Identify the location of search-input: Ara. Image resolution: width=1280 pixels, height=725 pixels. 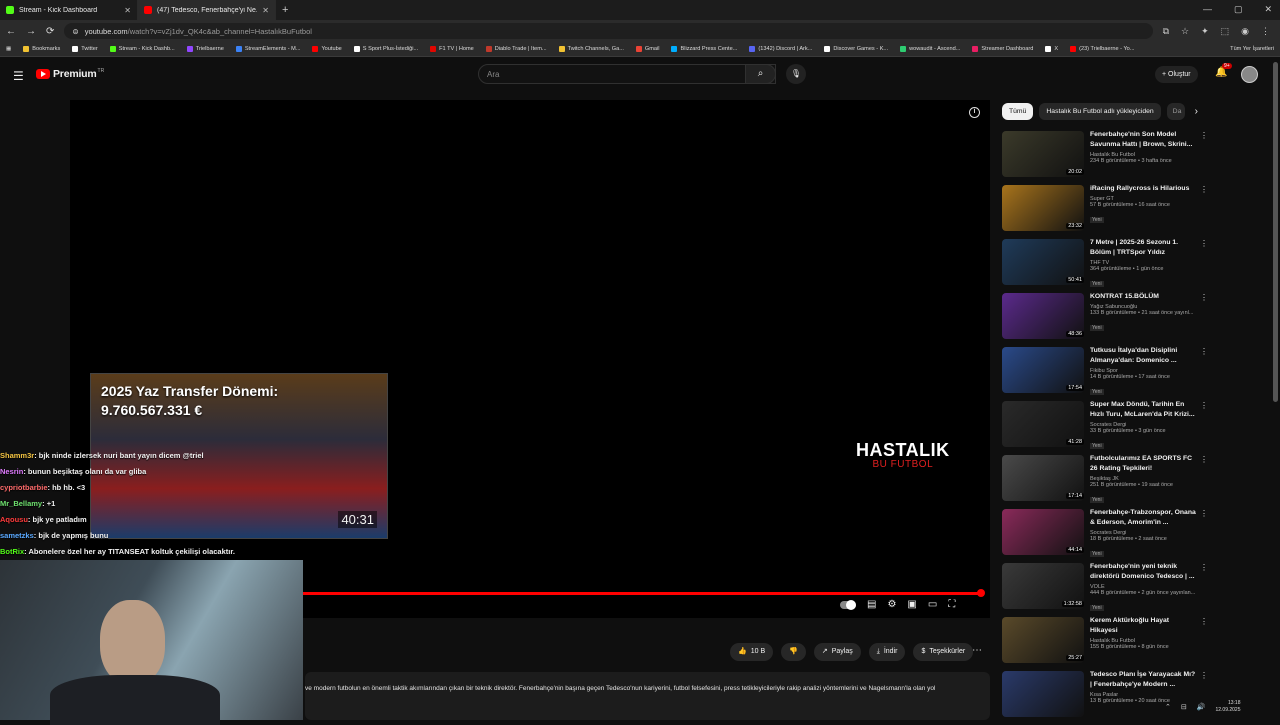
(627, 74).